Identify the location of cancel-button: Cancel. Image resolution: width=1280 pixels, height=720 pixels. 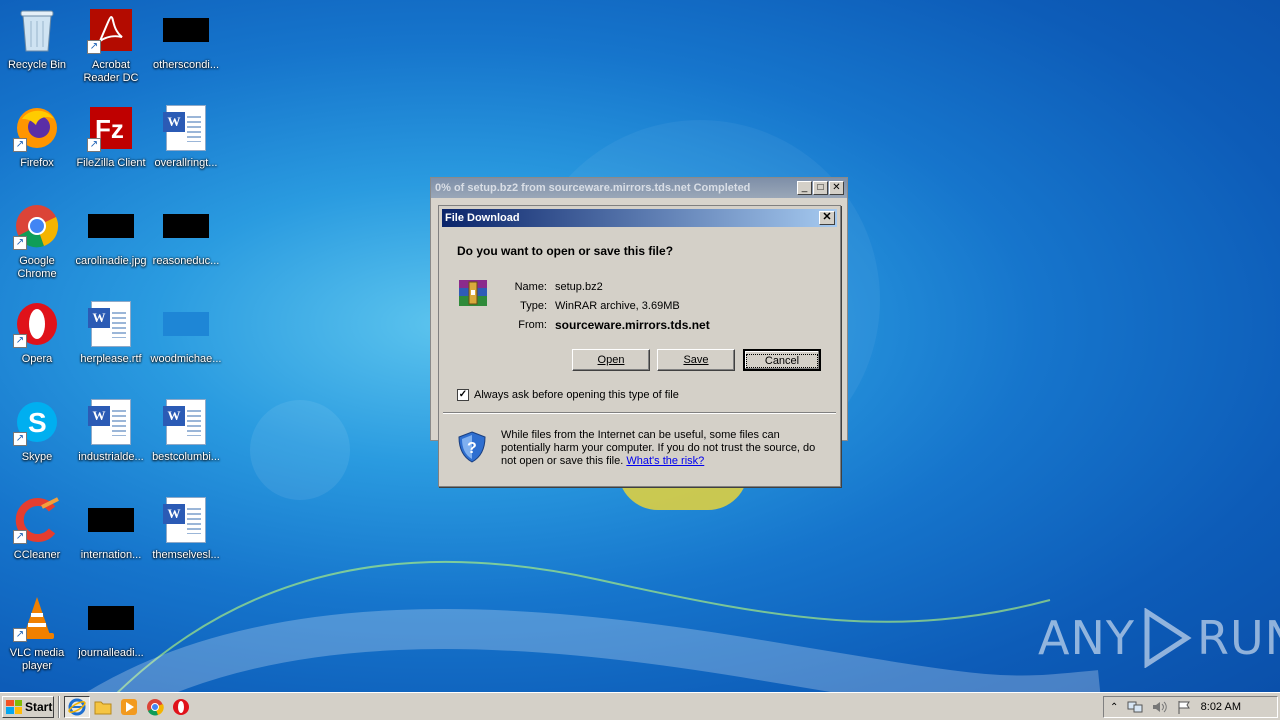
(782, 360).